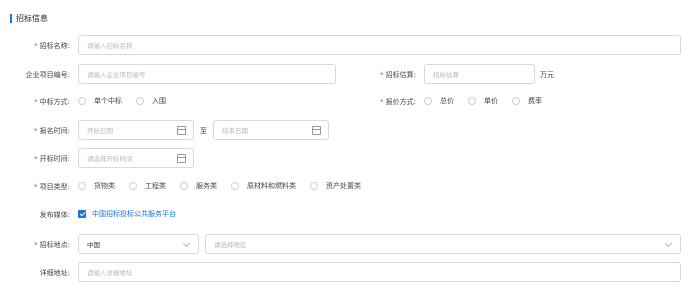  I want to click on section-title: 招标信息, so click(32, 18).